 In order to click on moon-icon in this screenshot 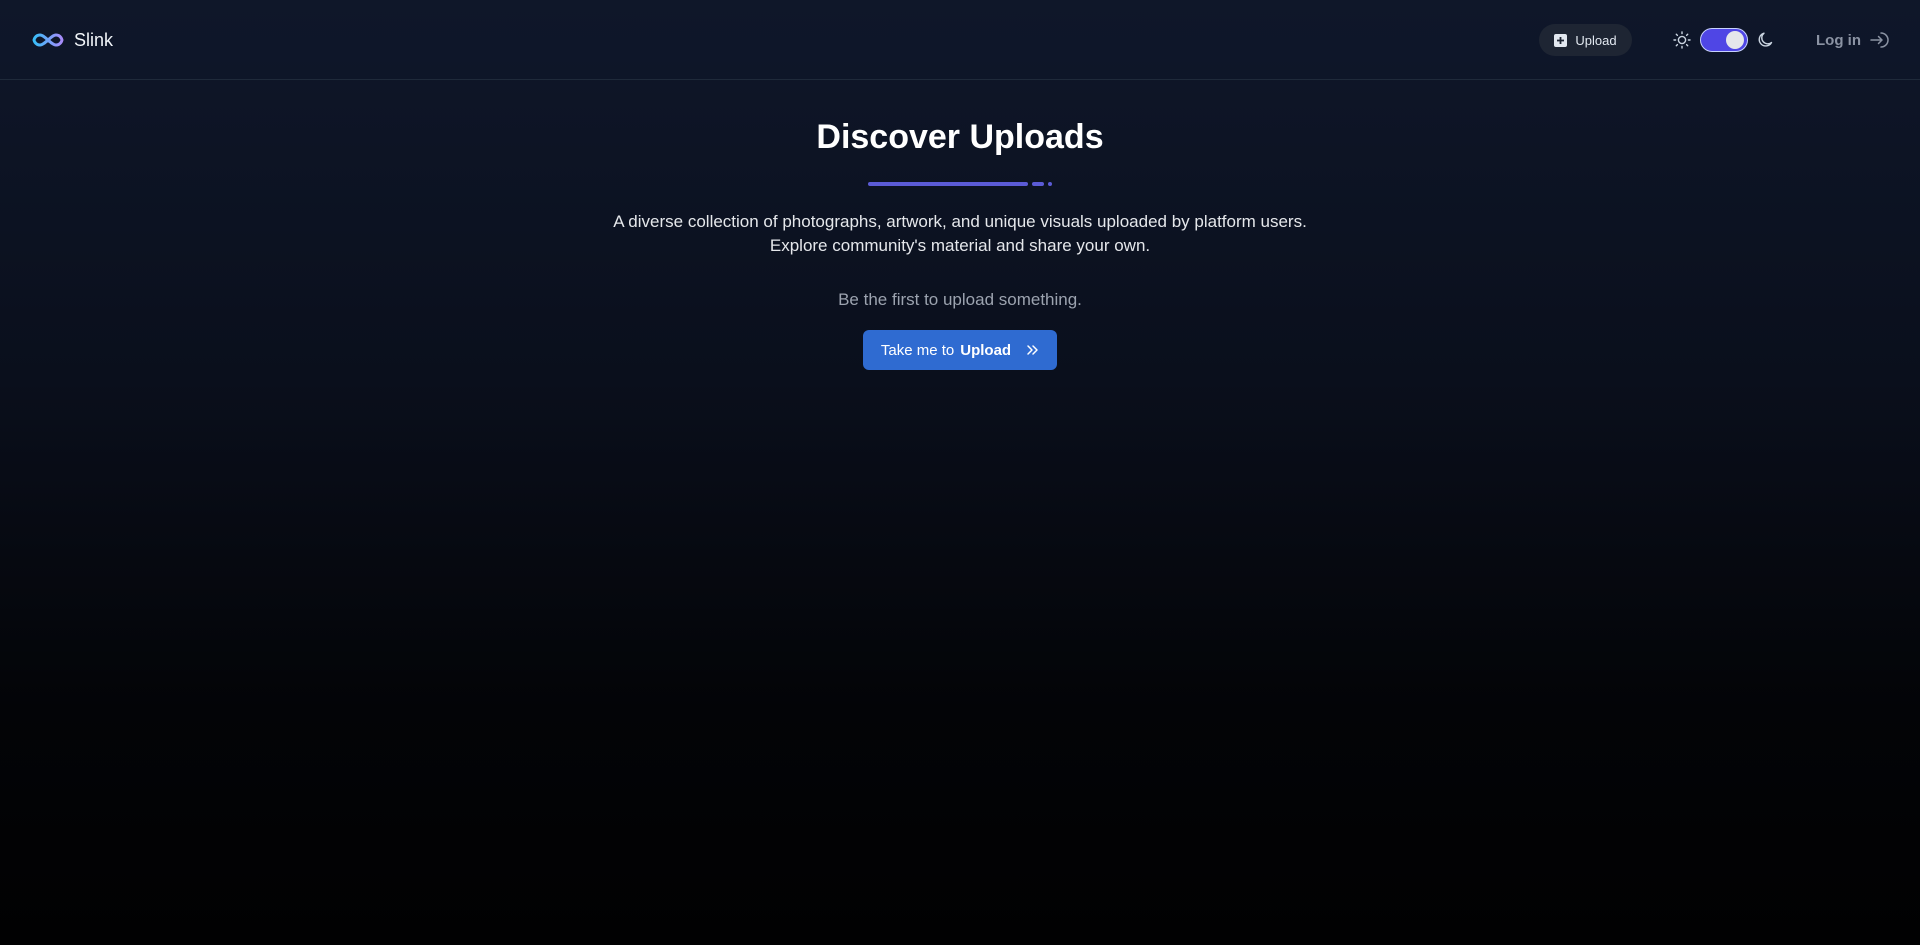, I will do `click(1765, 39)`.